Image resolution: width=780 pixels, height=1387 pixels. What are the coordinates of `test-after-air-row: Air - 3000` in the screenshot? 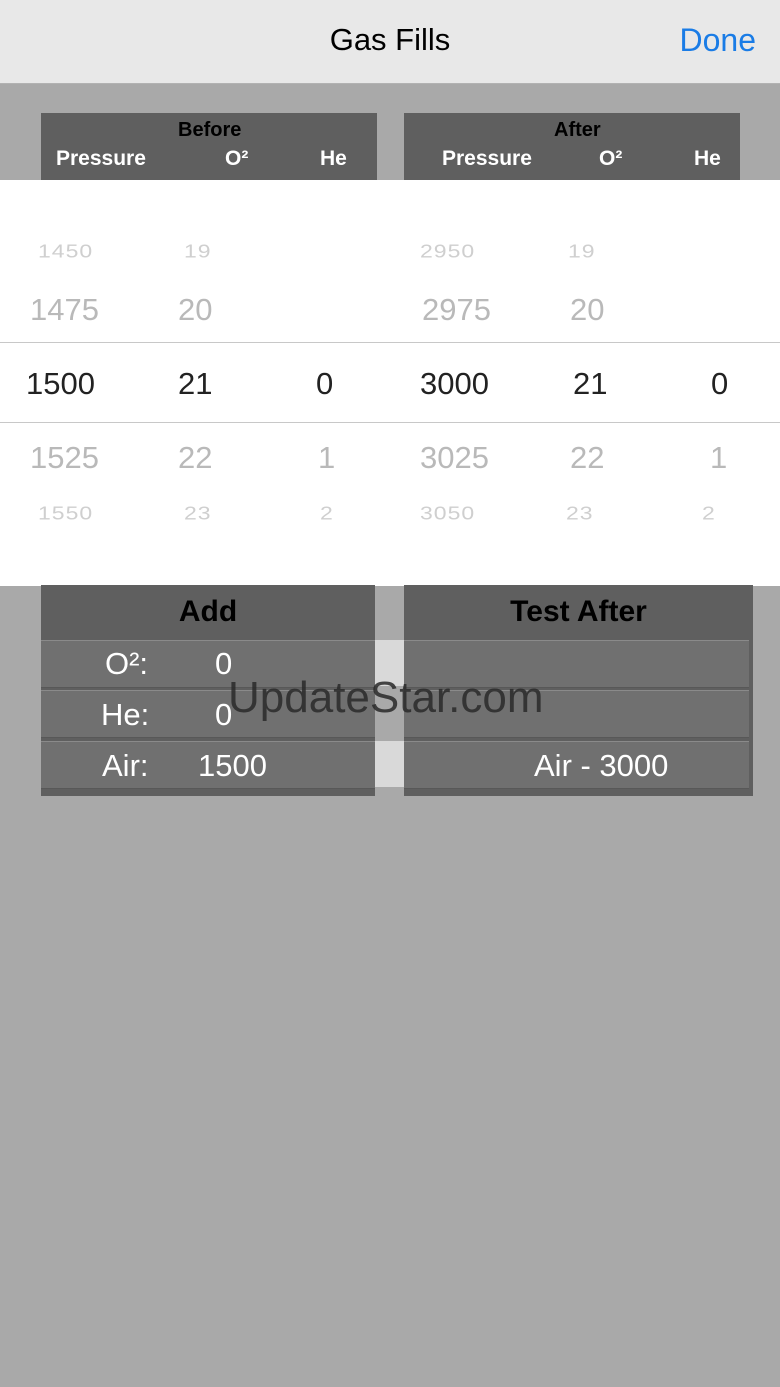 It's located at (576, 765).